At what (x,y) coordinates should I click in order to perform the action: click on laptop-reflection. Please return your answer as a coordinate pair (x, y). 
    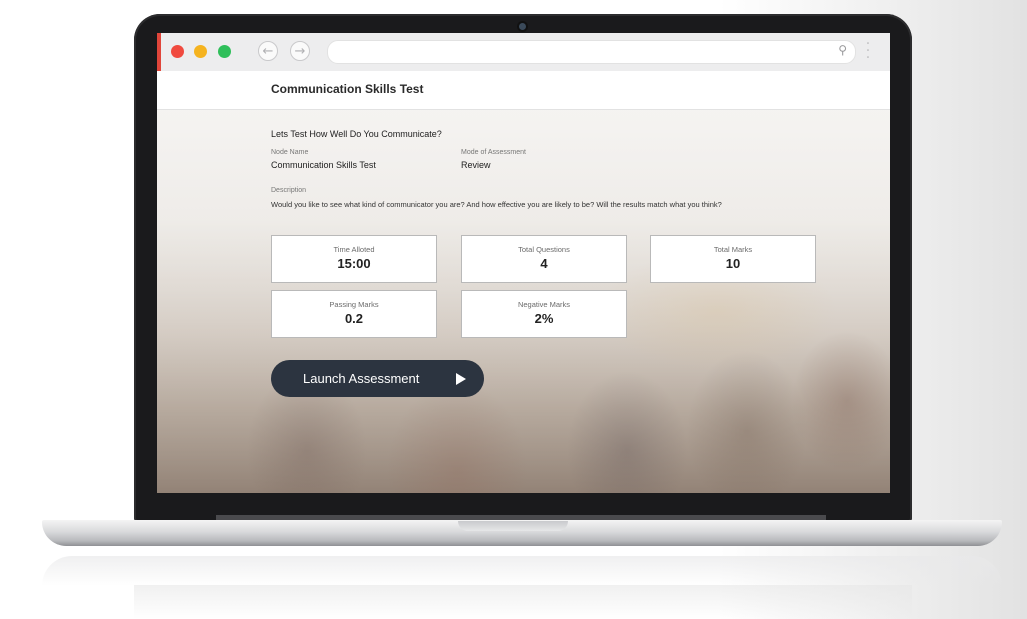
    Looking at the image, I should click on (522, 571).